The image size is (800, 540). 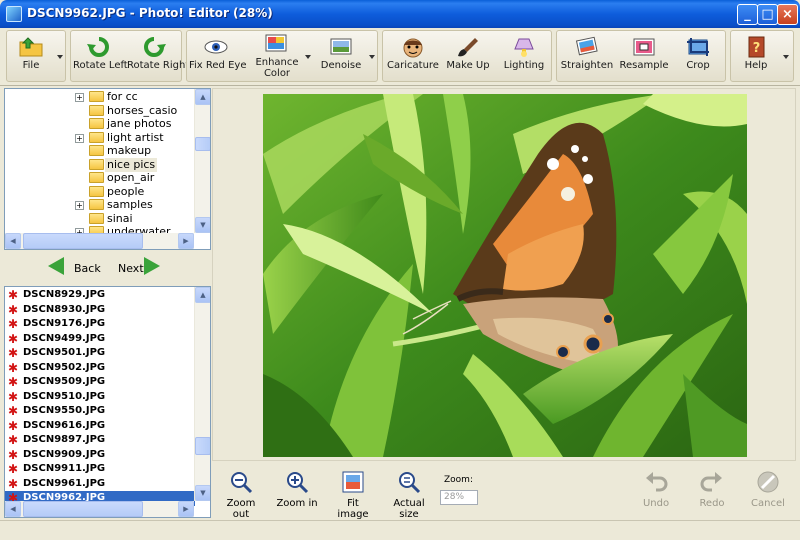 I want to click on transform-group: Straighten Resample Crop, so click(x=641, y=56).